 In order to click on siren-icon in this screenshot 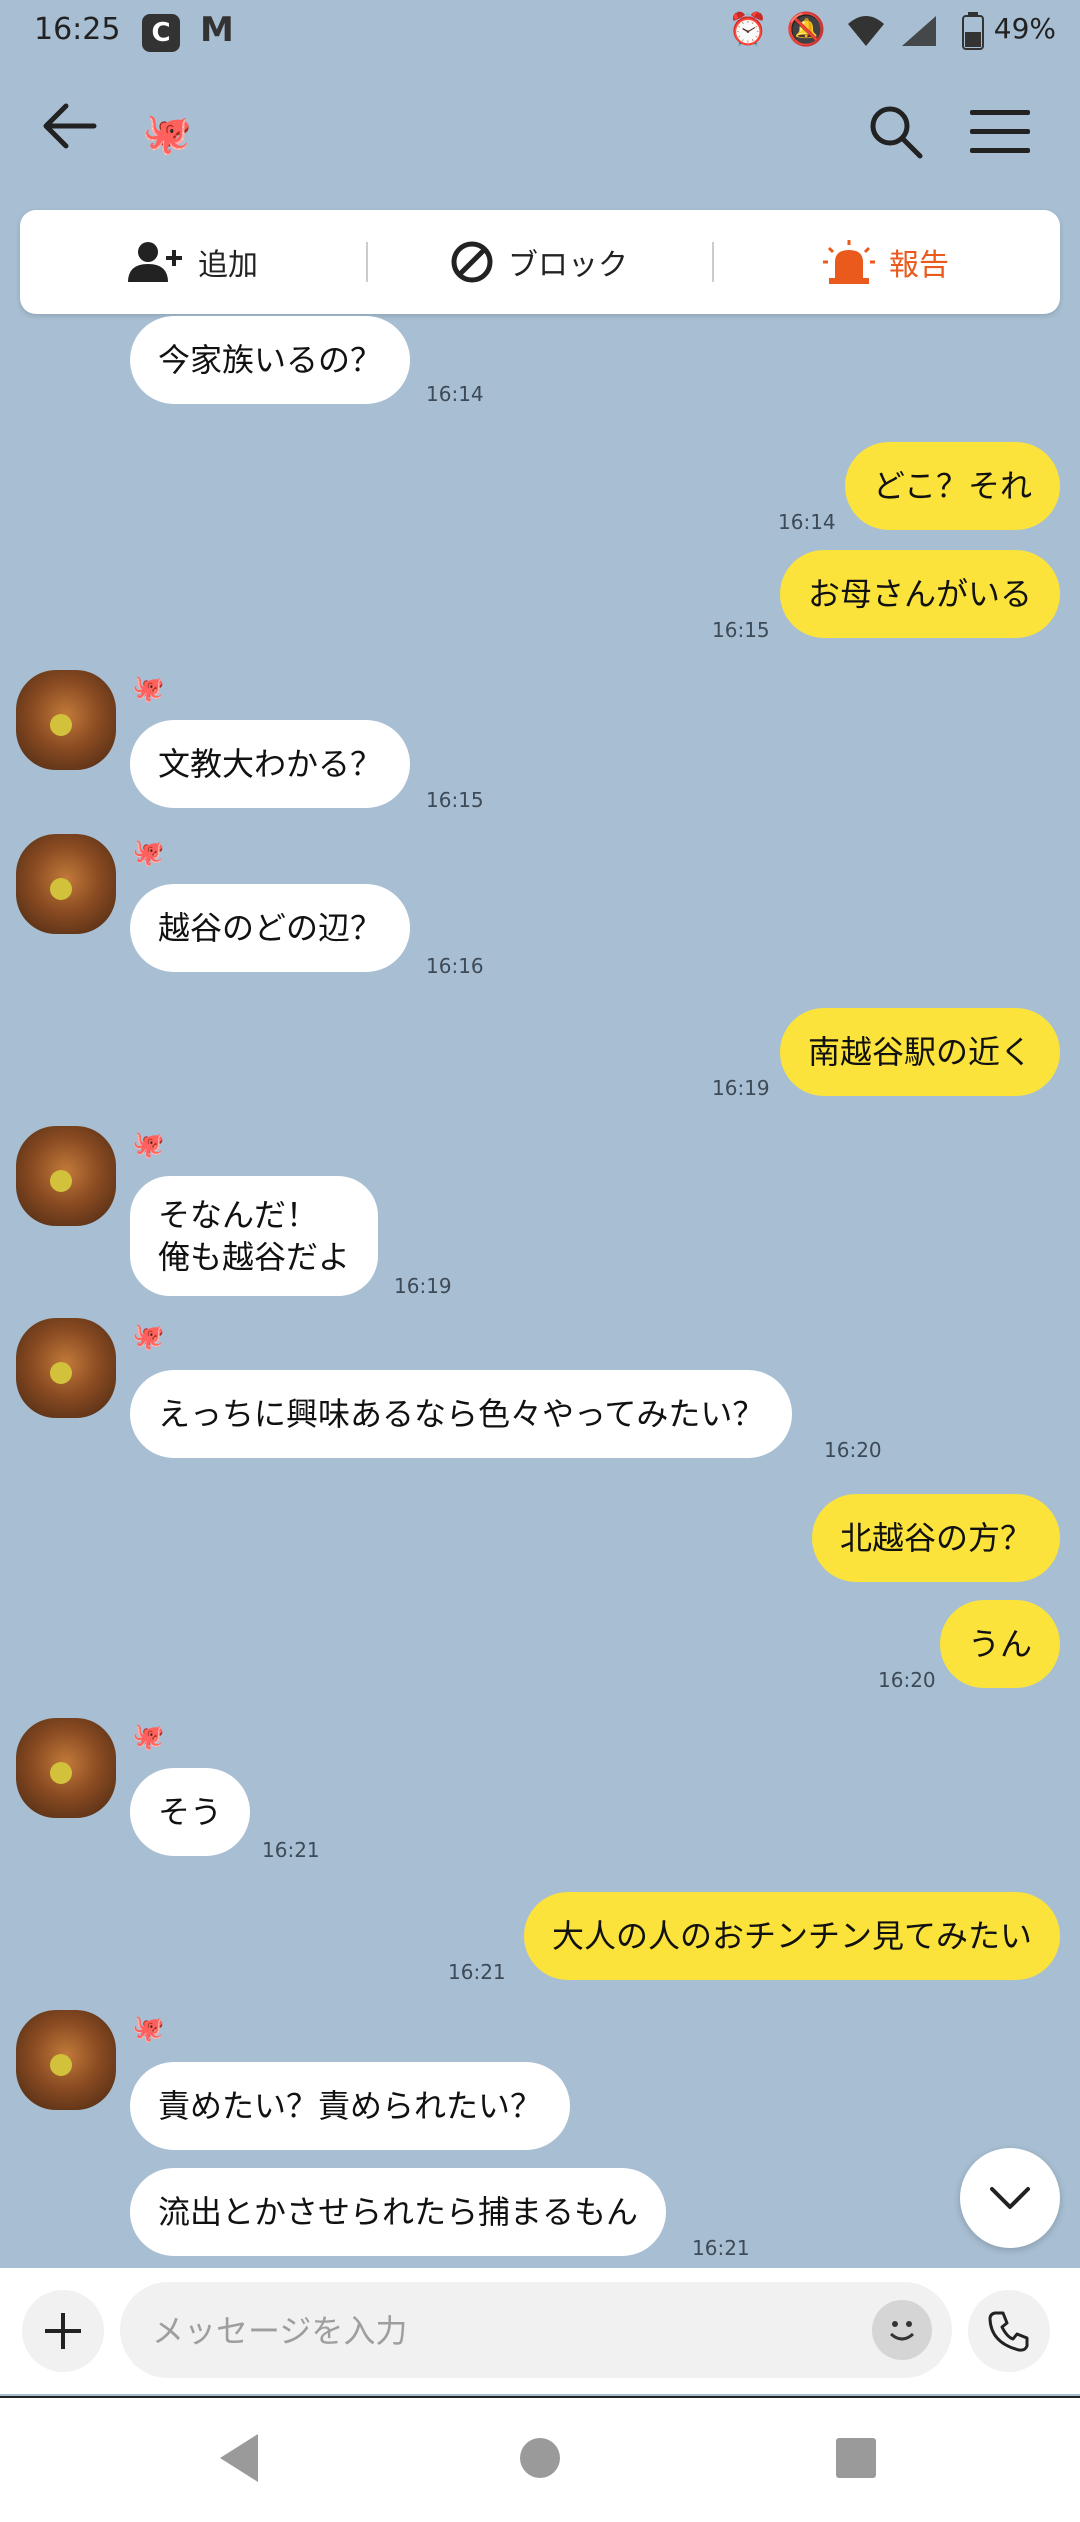, I will do `click(849, 262)`.